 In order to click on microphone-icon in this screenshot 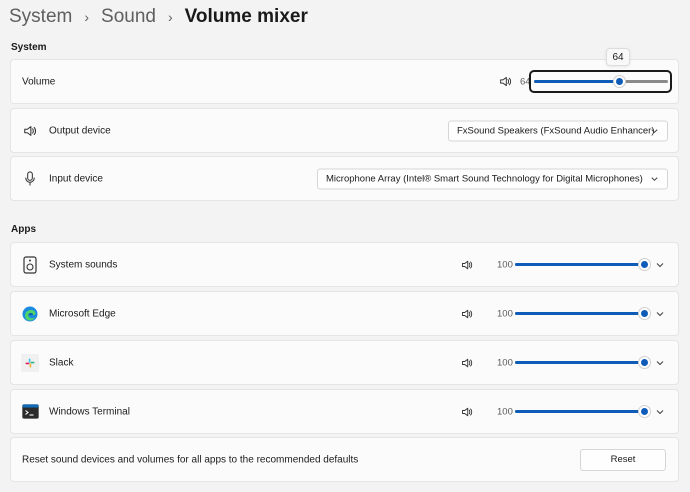, I will do `click(30, 179)`.